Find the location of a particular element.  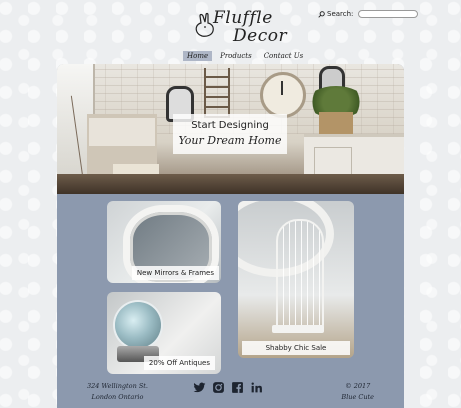

nav-products: Products is located at coordinates (236, 56).